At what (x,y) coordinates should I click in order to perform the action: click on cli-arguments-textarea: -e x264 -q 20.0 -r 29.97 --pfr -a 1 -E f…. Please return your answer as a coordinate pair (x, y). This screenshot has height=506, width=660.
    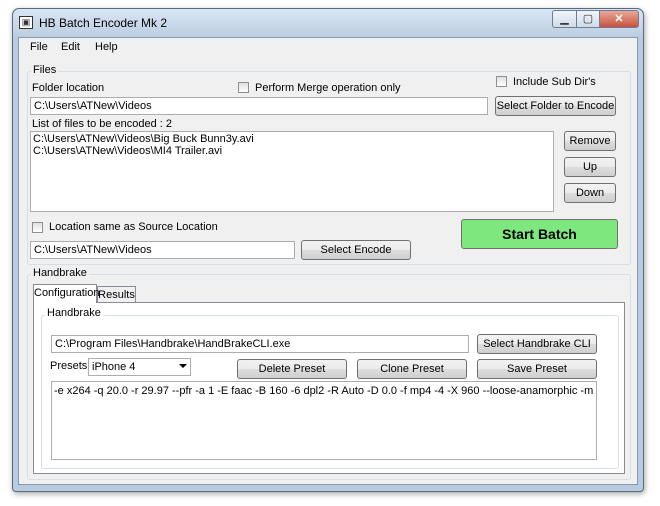
    Looking at the image, I should click on (324, 420).